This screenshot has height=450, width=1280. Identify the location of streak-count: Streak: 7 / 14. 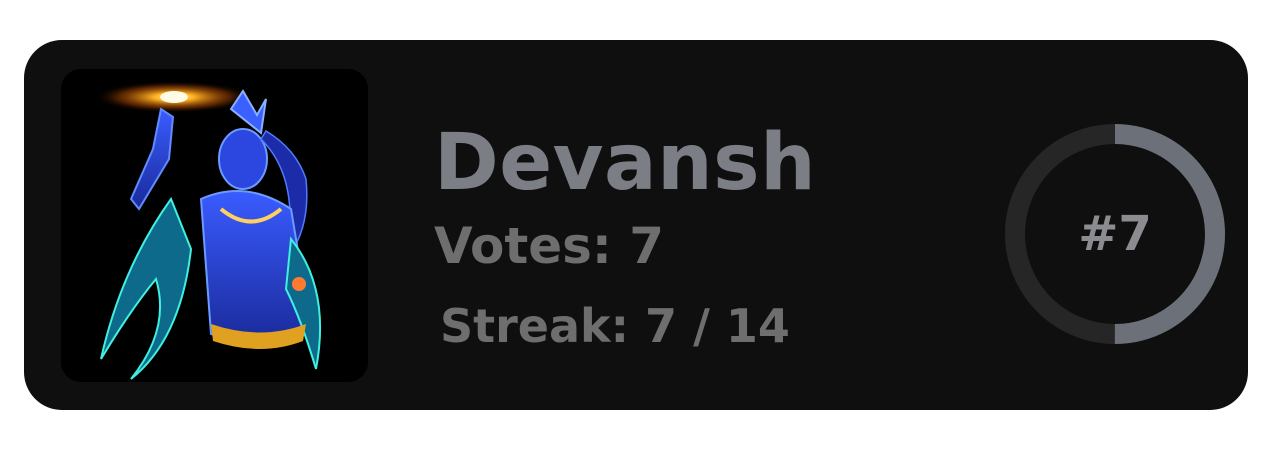
(615, 326).